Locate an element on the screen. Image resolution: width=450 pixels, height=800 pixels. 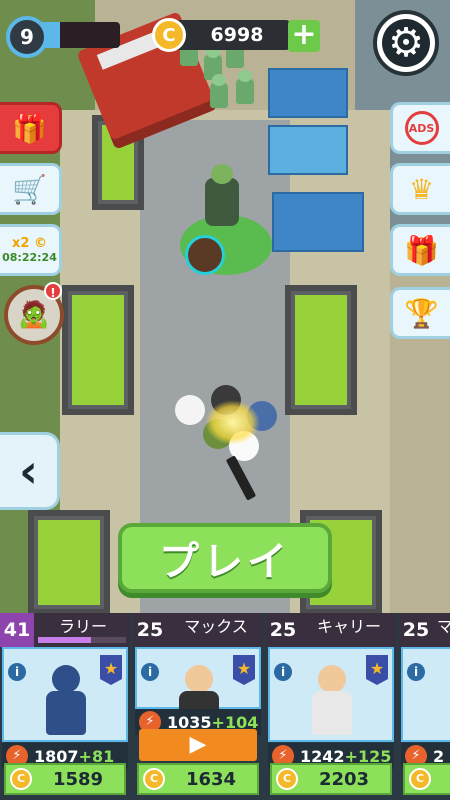
settings-button: ⚙ is located at coordinates (406, 43).